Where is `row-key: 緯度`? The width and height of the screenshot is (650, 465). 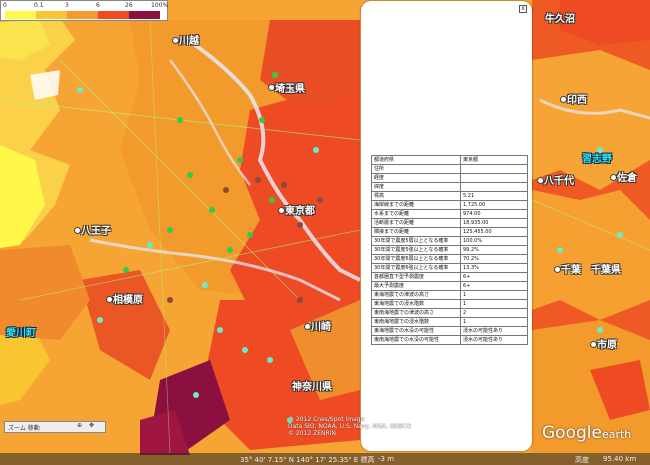 row-key: 緯度 is located at coordinates (416, 187).